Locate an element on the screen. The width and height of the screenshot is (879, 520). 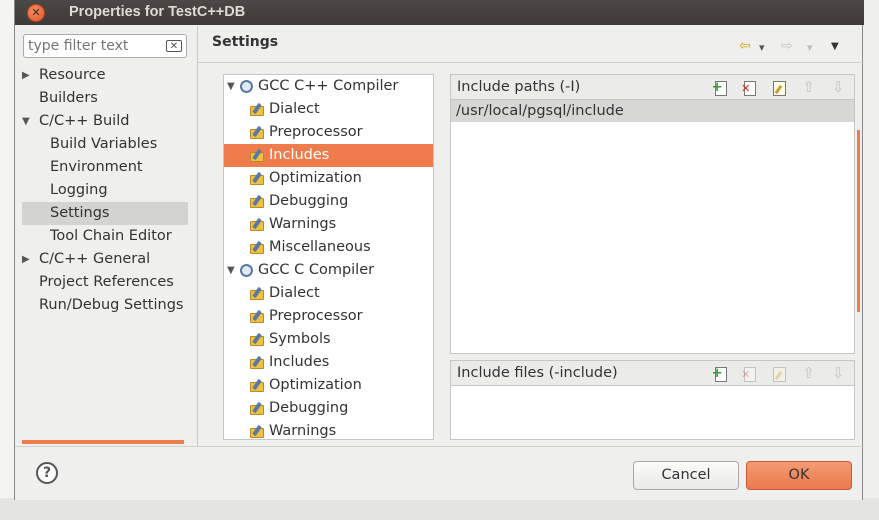
header-divider is located at coordinates (531, 62).